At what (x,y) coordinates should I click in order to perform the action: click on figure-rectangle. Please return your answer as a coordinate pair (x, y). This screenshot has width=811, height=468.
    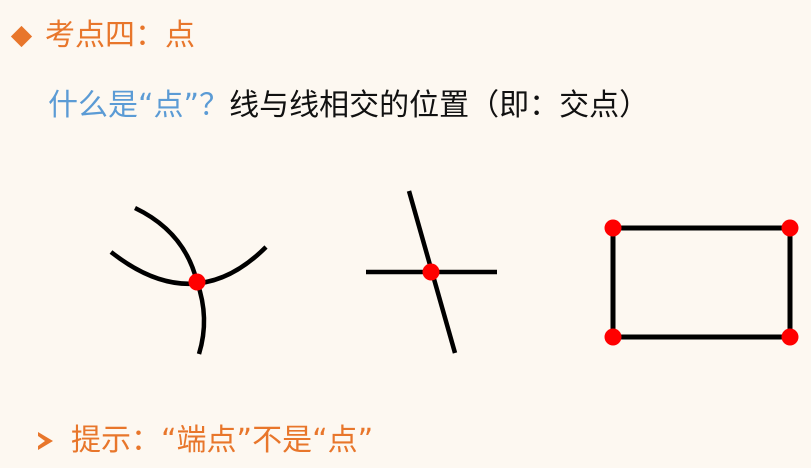
    Looking at the image, I should click on (701, 282).